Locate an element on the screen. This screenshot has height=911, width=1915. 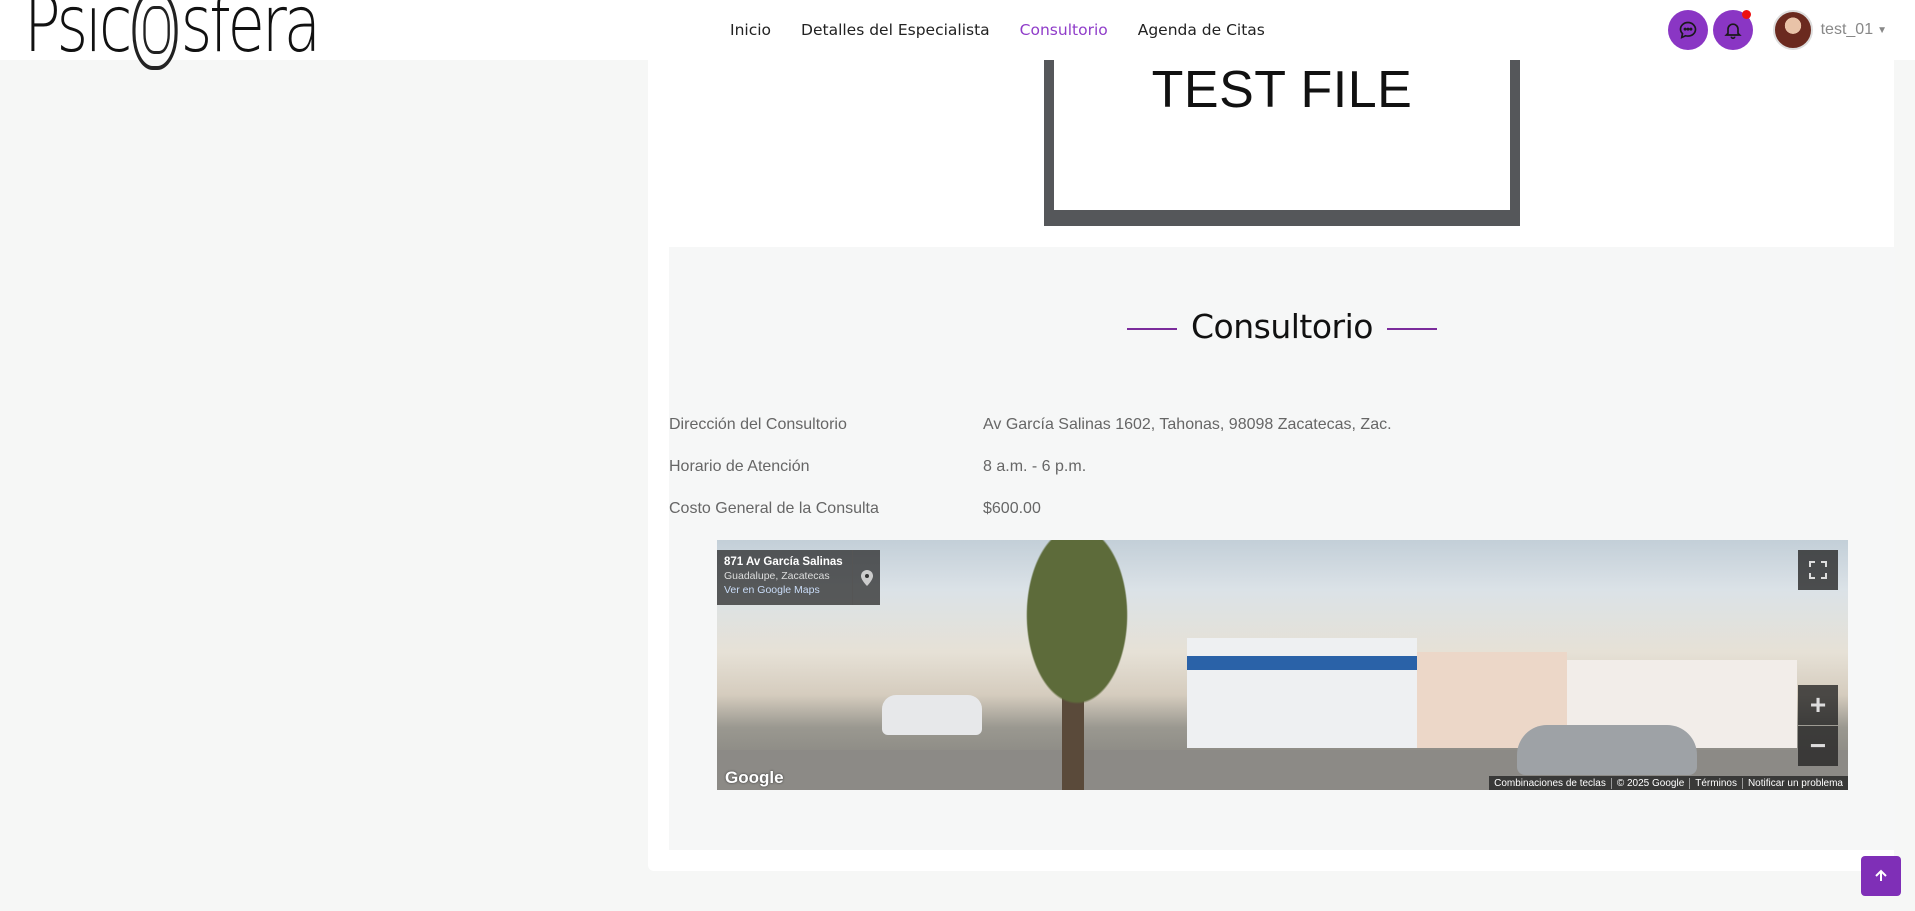
info-label: Dirección del Consultorio is located at coordinates (758, 424).